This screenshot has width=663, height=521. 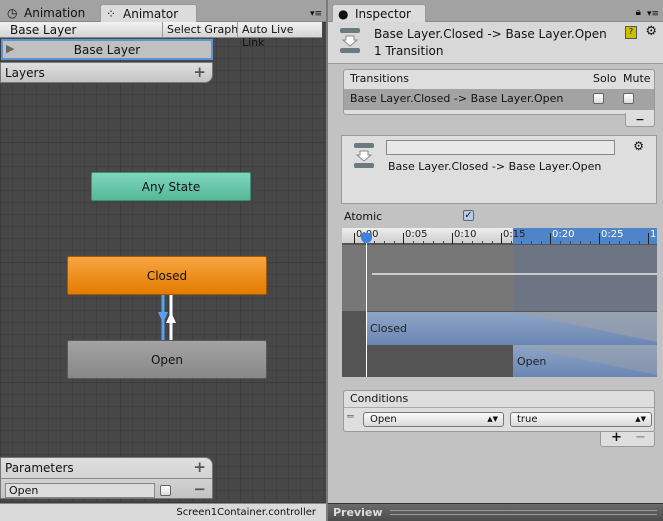 I want to click on transition-name-input, so click(x=500, y=147).